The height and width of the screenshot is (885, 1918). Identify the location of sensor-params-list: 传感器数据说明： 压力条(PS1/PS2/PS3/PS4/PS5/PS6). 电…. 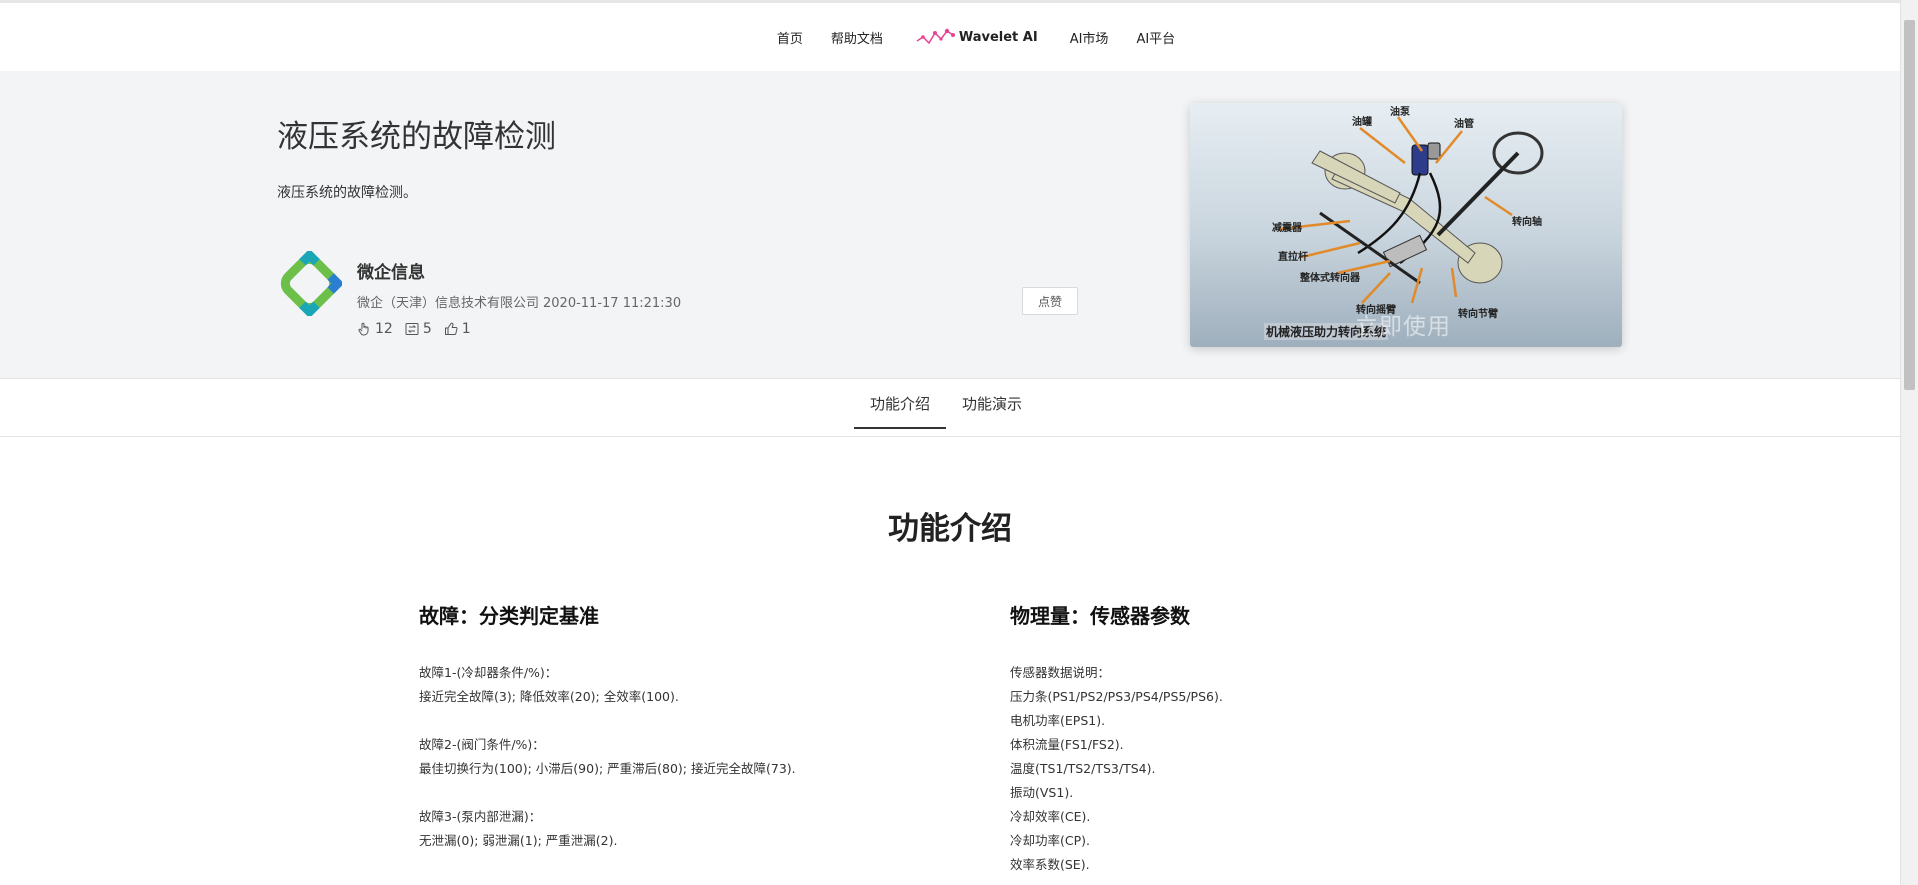
(1116, 769).